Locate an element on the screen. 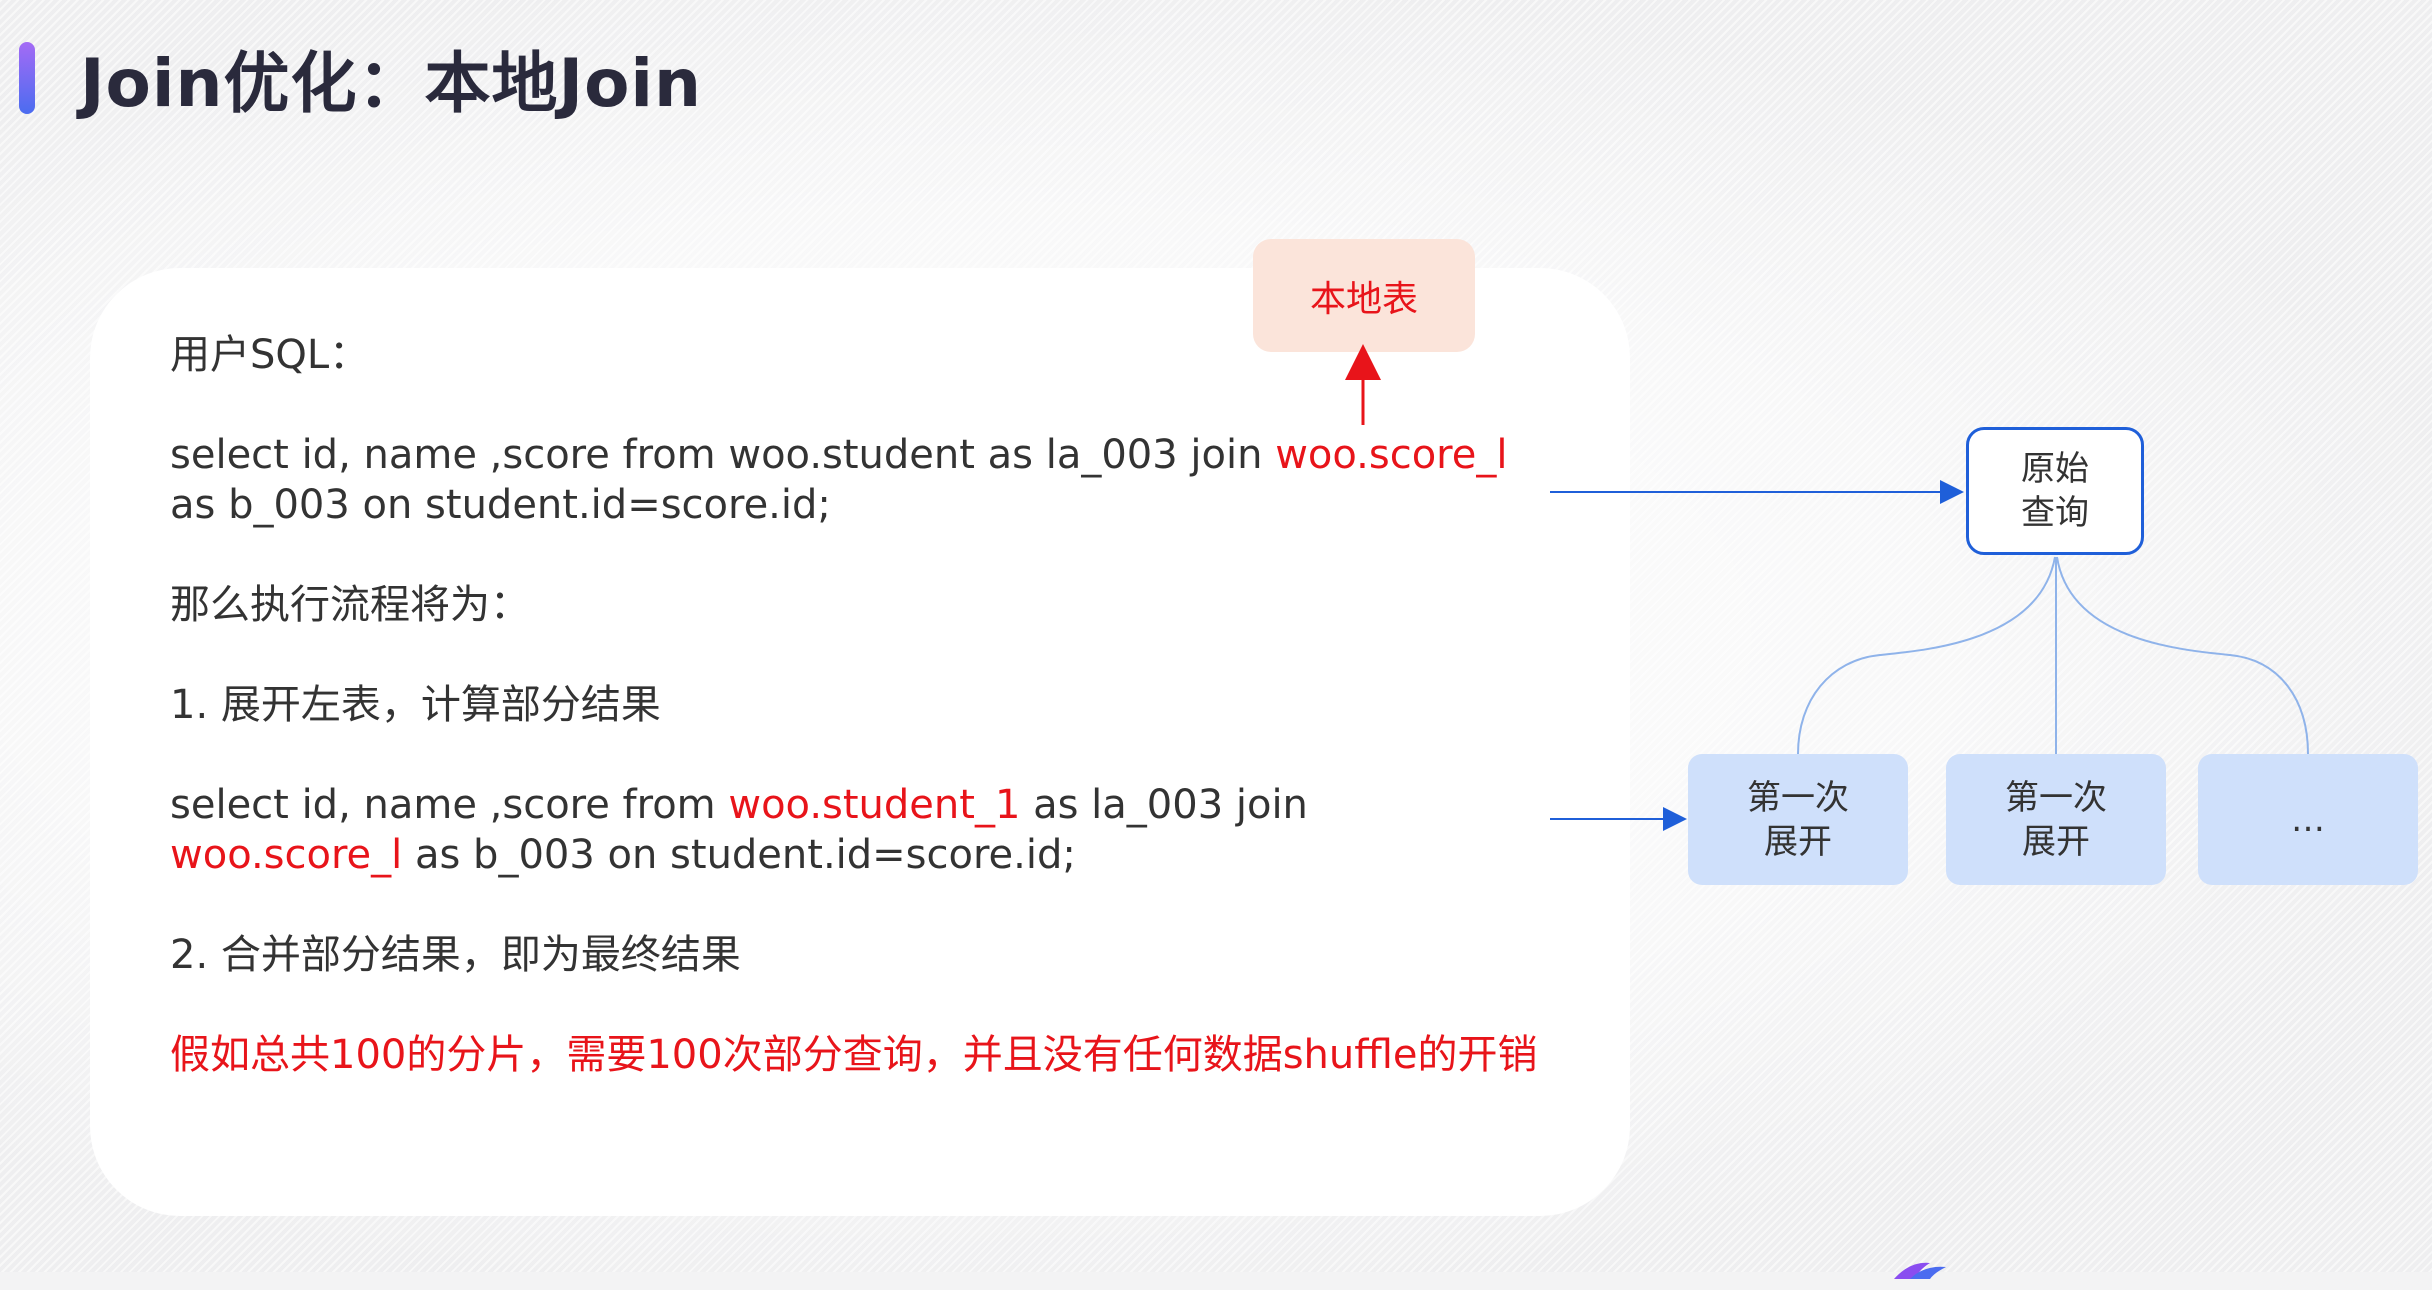  expand-1-label-2: 展开 is located at coordinates (1798, 841).